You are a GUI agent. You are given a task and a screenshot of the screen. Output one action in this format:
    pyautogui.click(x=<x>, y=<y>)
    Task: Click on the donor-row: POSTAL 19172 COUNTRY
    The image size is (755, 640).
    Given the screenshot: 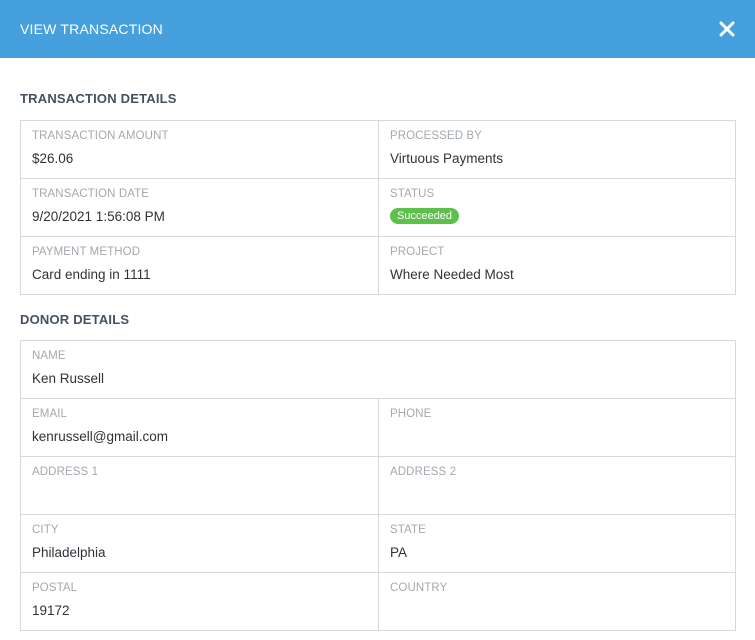 What is the action you would take?
    pyautogui.click(x=378, y=601)
    